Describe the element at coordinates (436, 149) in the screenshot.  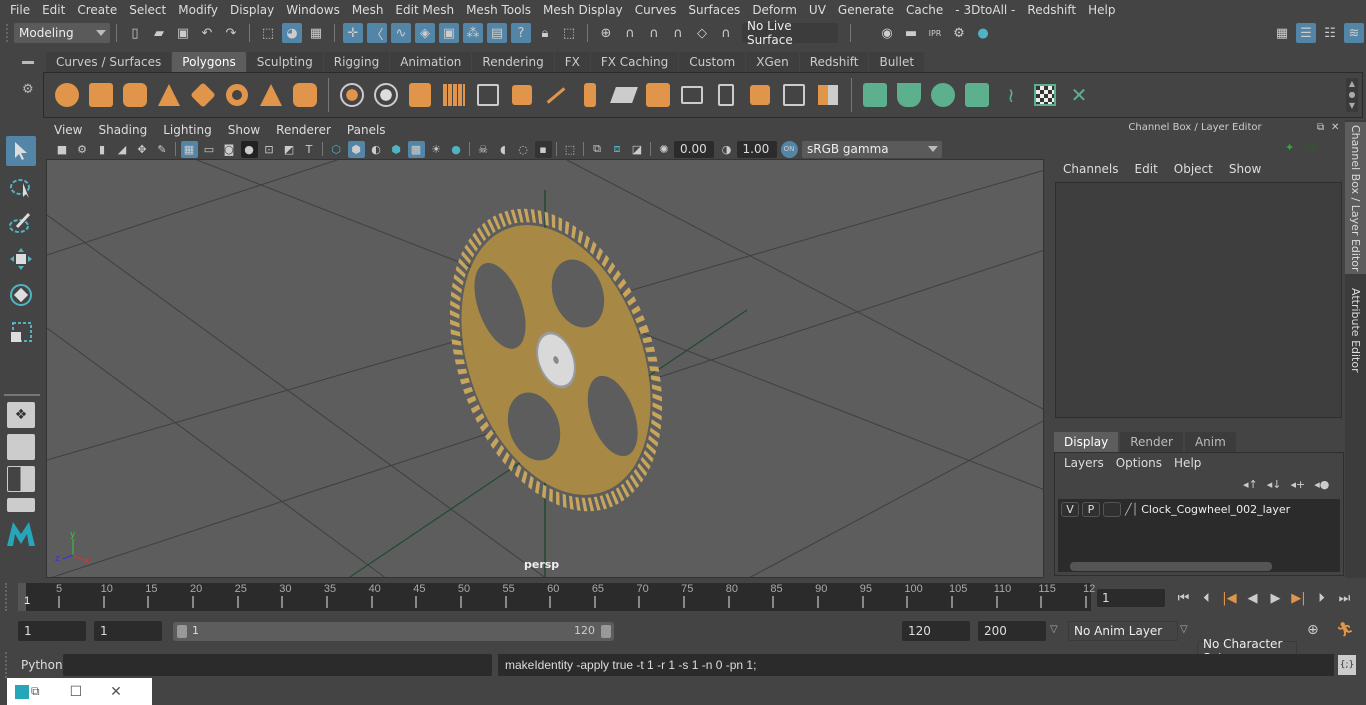
I see `use-all-lights-icon: ☀` at that location.